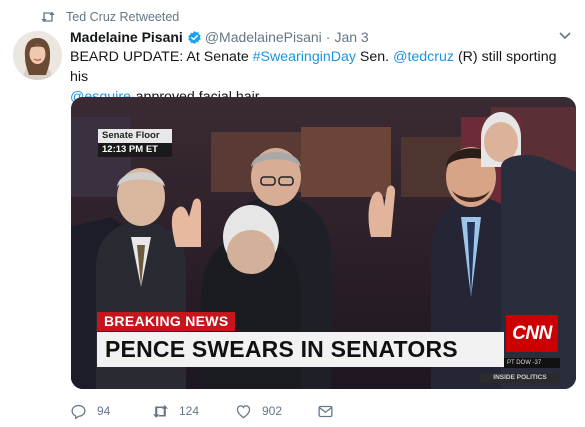  What do you see at coordinates (189, 411) in the screenshot?
I see `retweet-count: 124` at bounding box center [189, 411].